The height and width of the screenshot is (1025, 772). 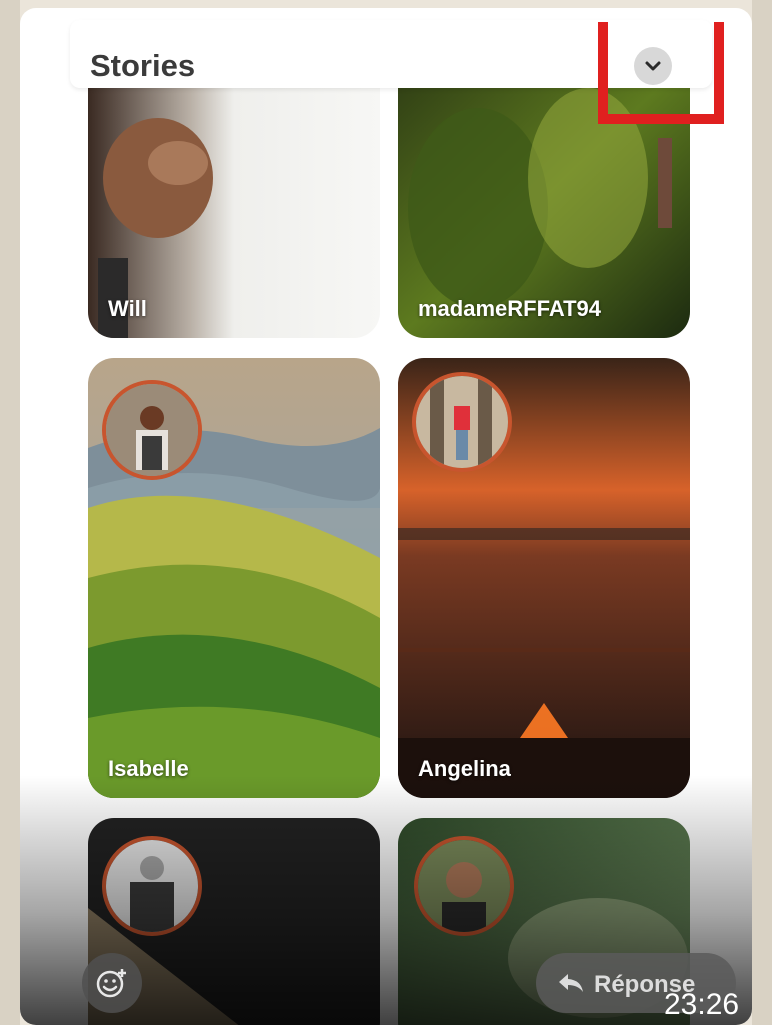 What do you see at coordinates (509, 308) in the screenshot?
I see `story-name: madameRFFAT94` at bounding box center [509, 308].